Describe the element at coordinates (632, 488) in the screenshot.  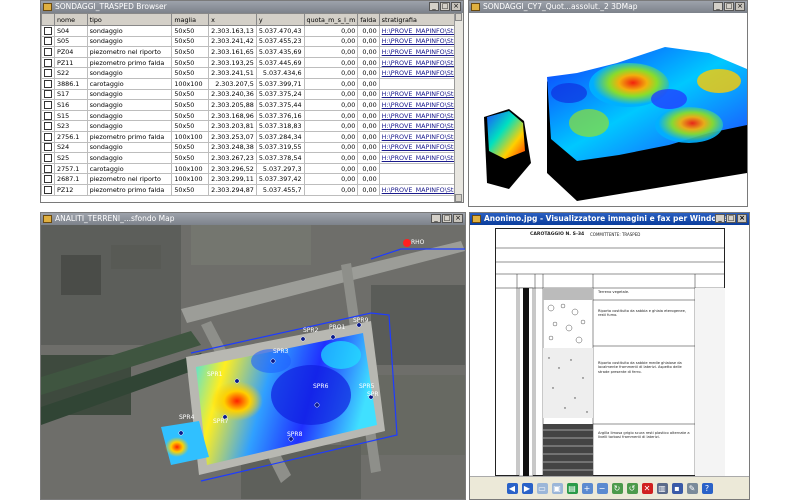
I see `rotate-counterclockwise-icon: ↺` at that location.